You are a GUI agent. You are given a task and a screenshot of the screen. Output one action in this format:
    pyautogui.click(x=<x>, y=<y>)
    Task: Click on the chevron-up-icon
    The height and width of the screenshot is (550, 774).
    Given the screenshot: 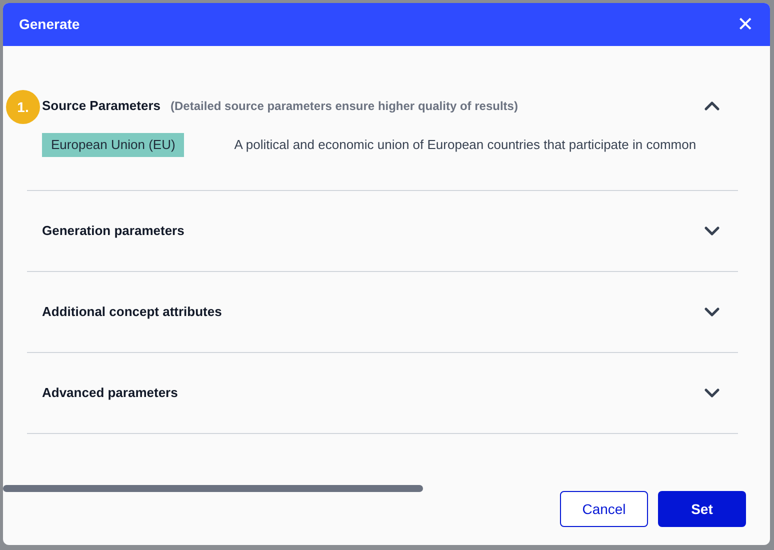 What is the action you would take?
    pyautogui.click(x=712, y=106)
    